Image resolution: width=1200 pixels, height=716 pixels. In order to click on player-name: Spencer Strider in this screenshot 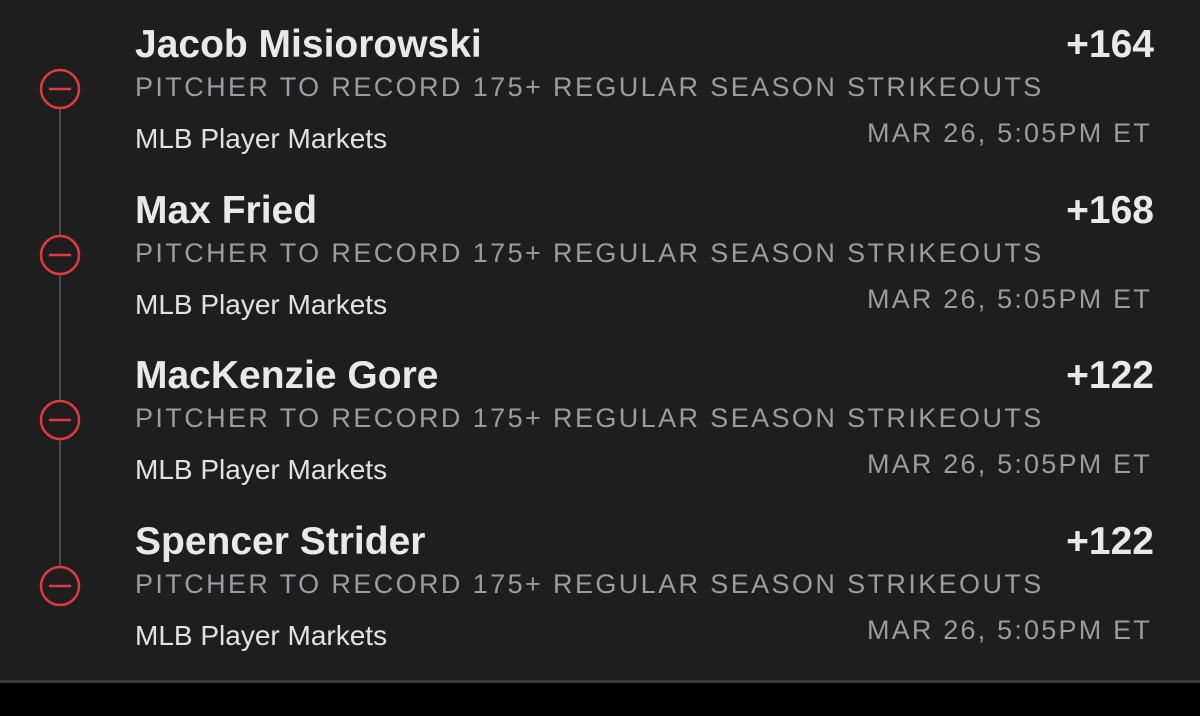, I will do `click(280, 541)`.